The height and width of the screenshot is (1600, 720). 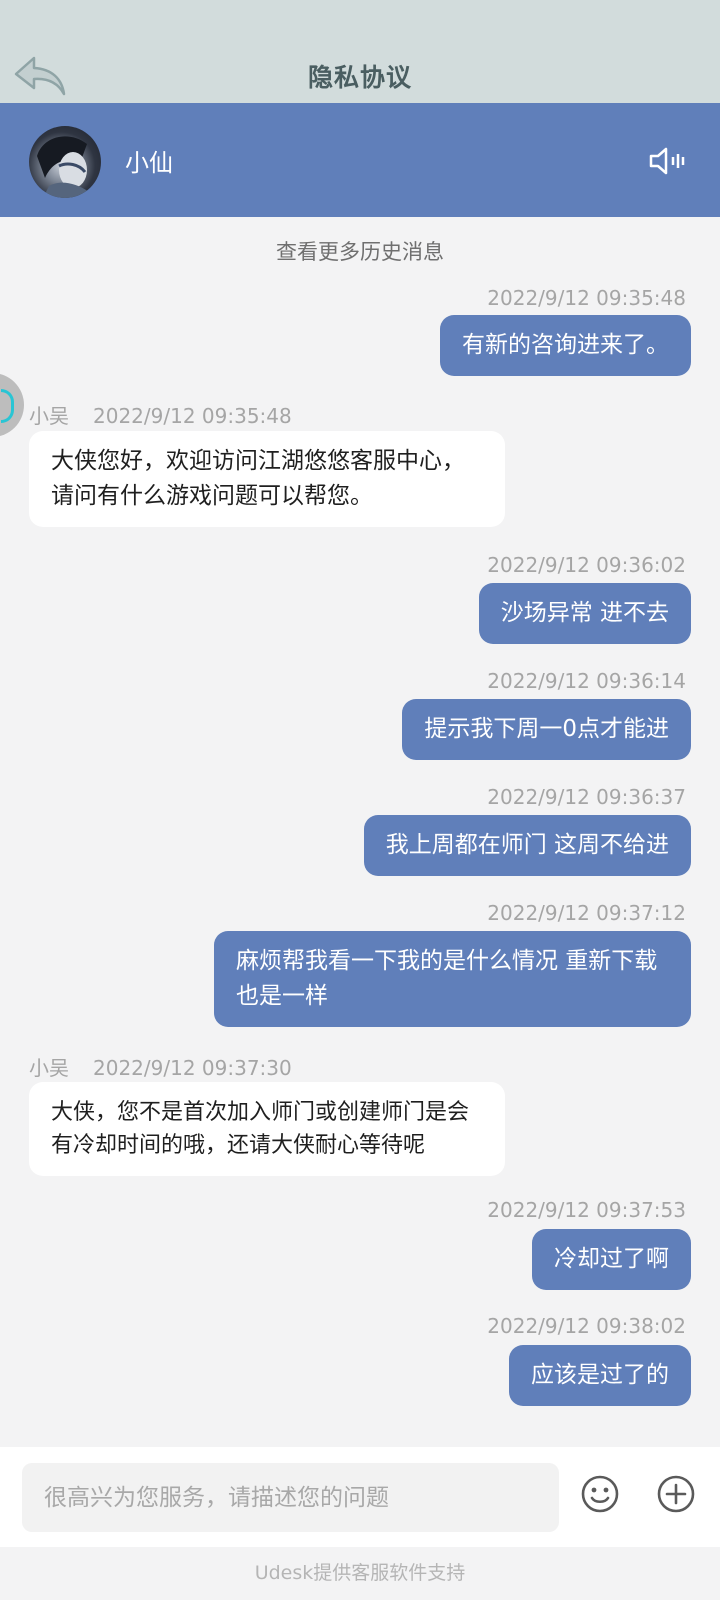 I want to click on outgoing-message: 沙场异常 进不去, so click(x=584, y=613).